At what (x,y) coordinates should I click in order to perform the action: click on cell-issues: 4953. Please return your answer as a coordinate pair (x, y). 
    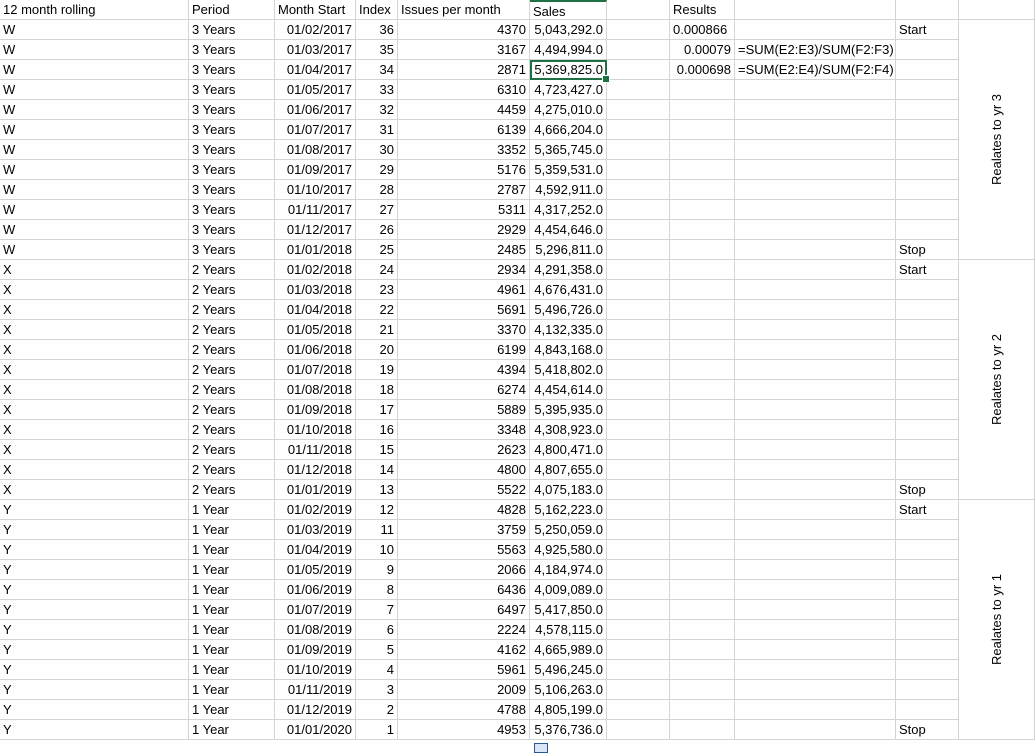
    Looking at the image, I should click on (464, 730).